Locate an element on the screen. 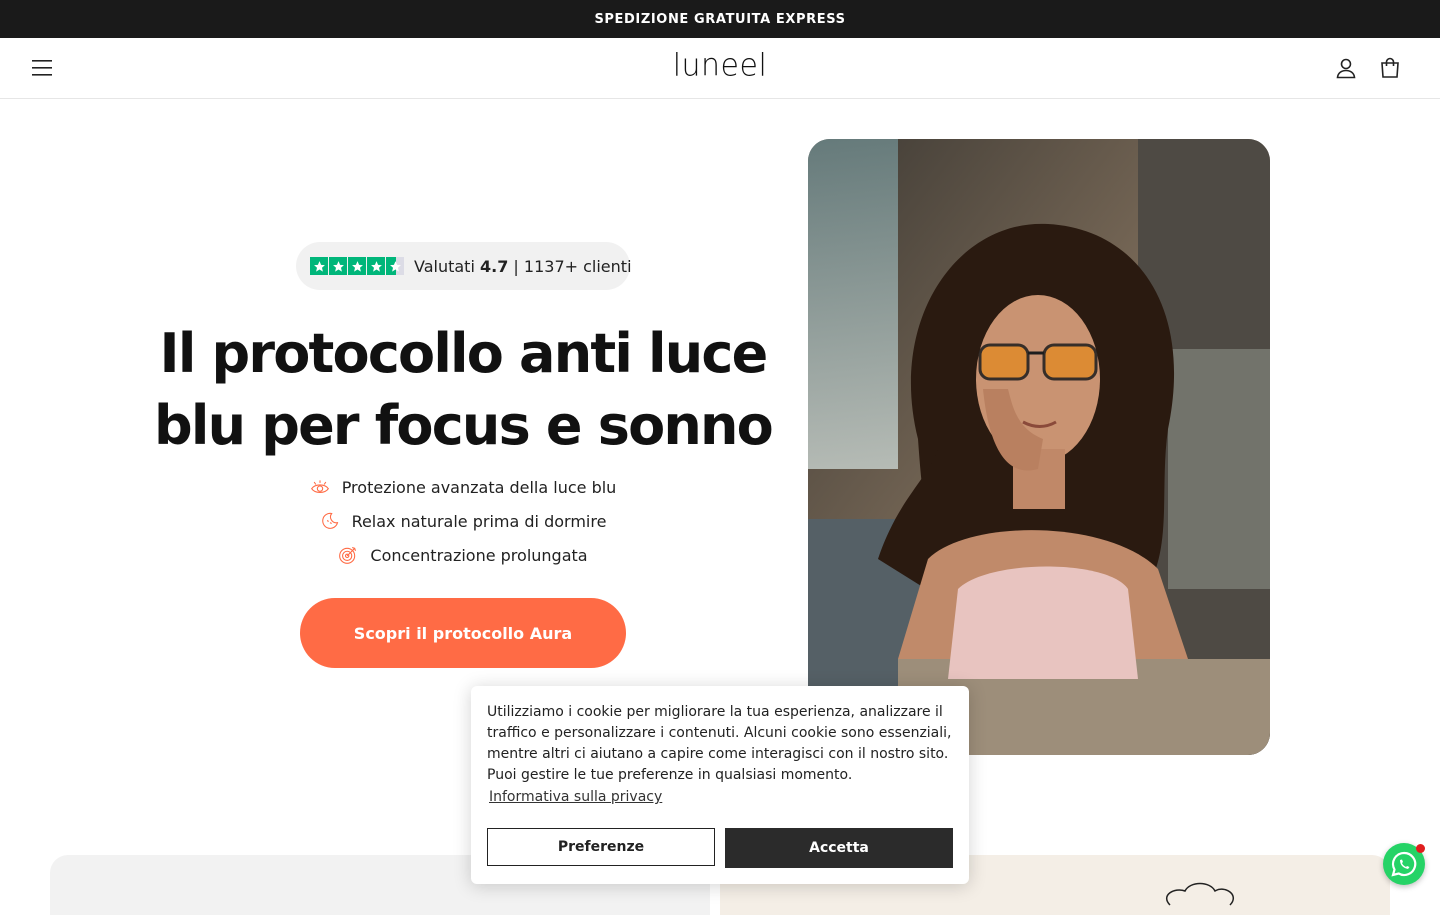 The image size is (1440, 915). brand-logo: luneel is located at coordinates (720, 65).